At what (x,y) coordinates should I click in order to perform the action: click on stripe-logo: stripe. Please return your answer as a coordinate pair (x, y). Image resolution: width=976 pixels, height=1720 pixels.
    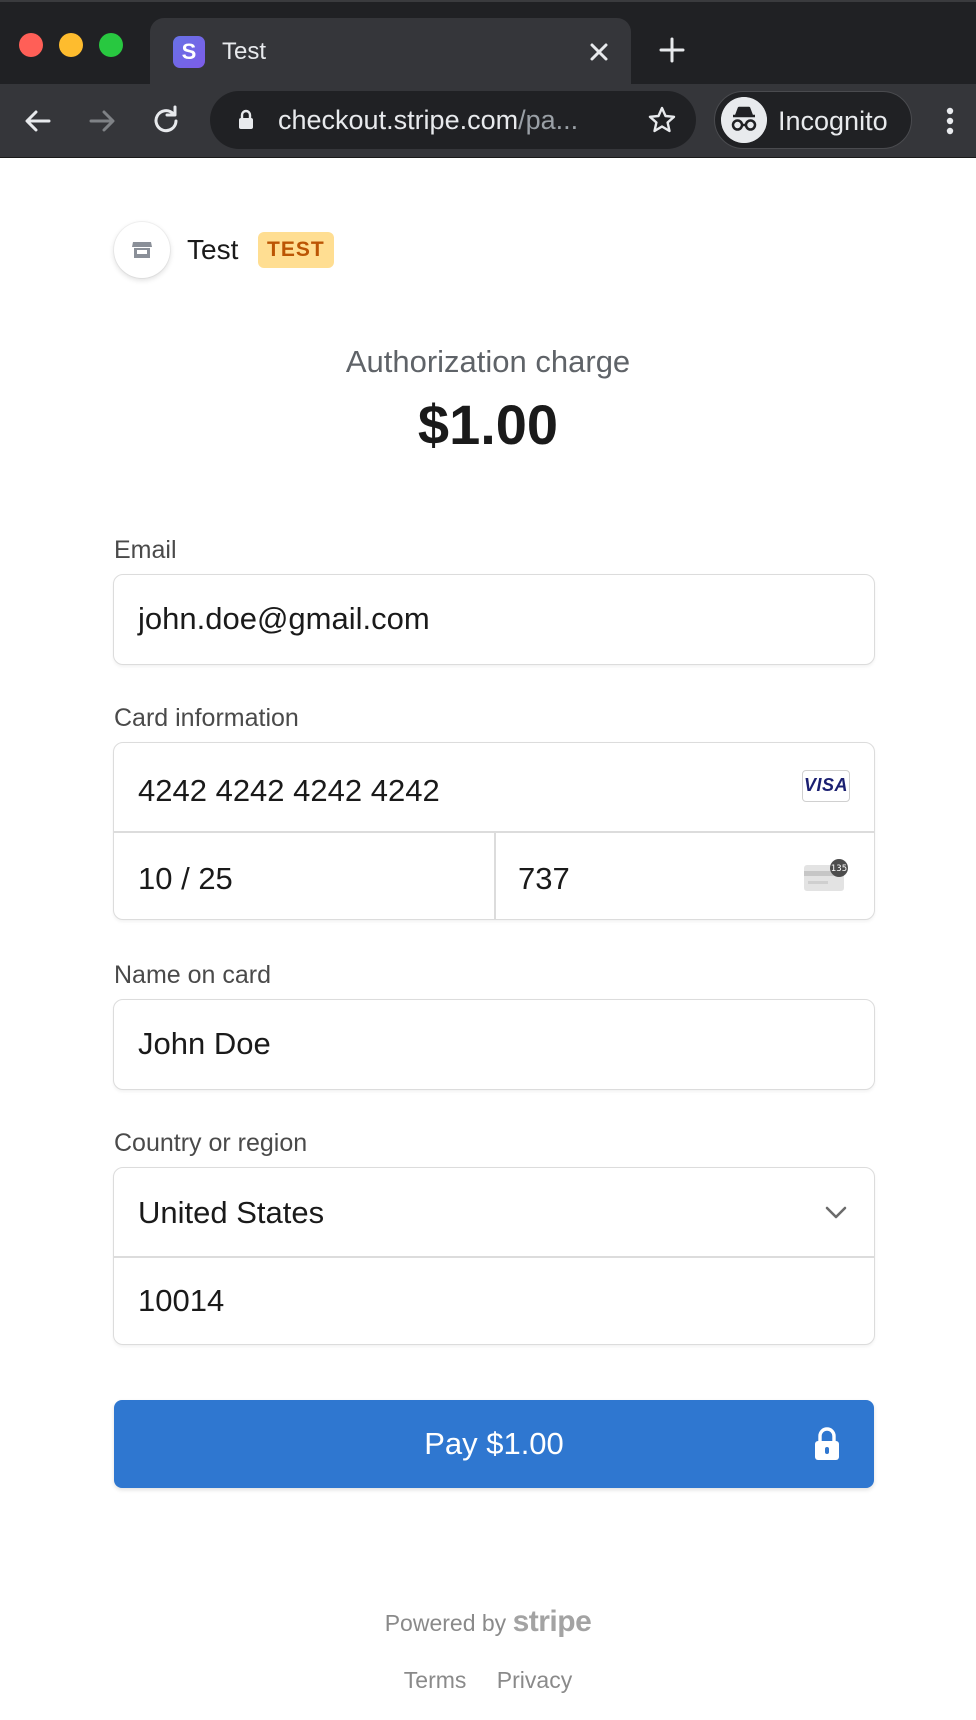
    Looking at the image, I should click on (552, 1621).